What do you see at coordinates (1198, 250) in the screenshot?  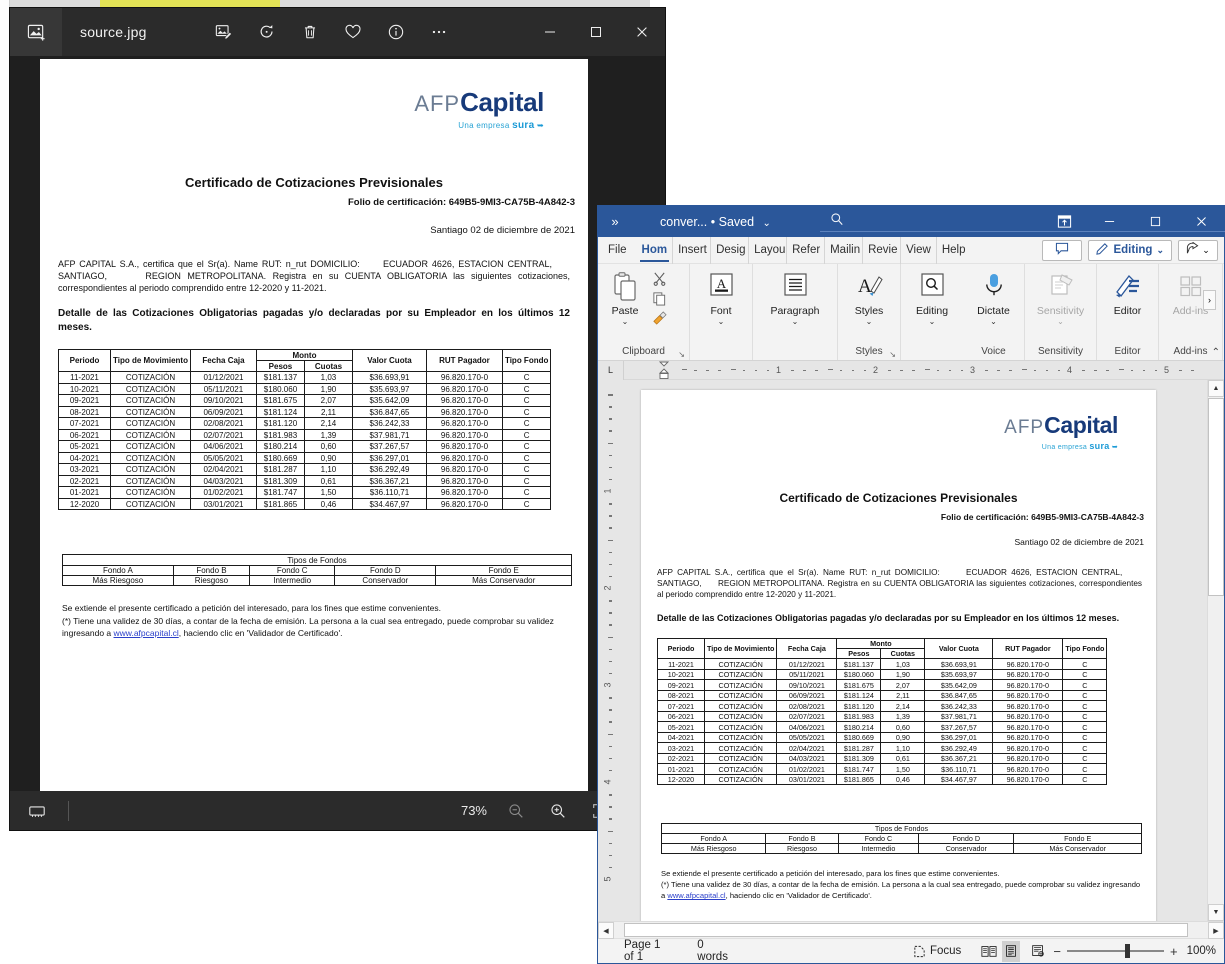 I see `share-button: ⌄` at bounding box center [1198, 250].